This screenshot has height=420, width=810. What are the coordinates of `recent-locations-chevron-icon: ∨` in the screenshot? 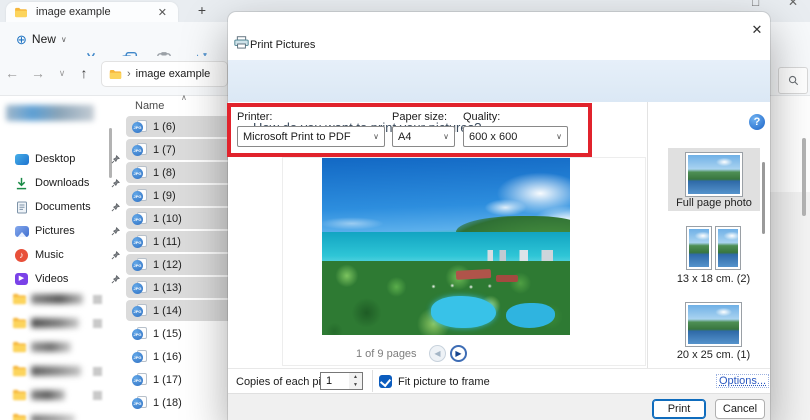 It's located at (62, 73).